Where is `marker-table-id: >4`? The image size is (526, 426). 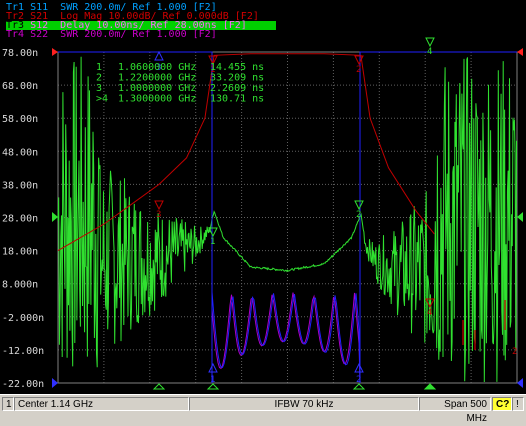 marker-table-id: >4 is located at coordinates (102, 99).